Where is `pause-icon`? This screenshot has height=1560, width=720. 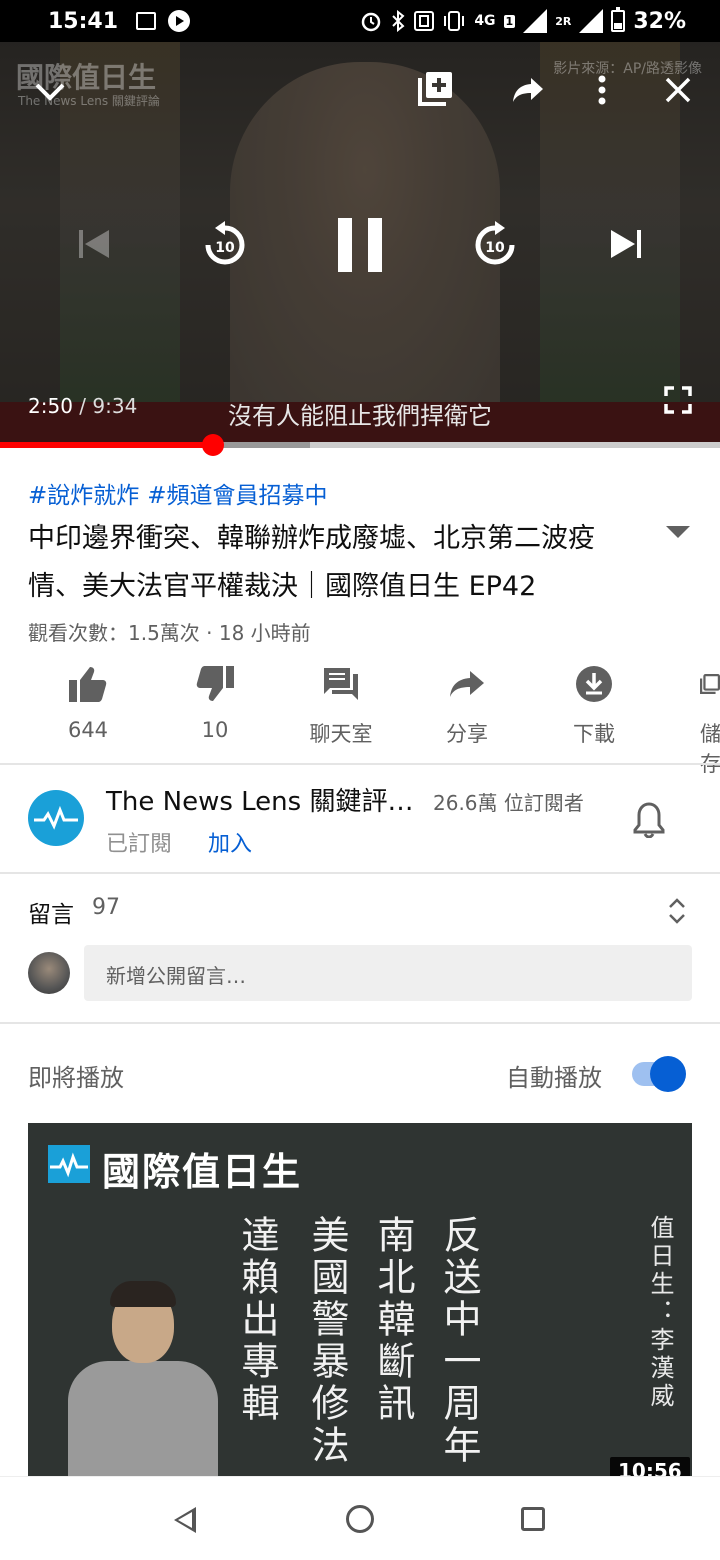
pause-icon is located at coordinates (360, 245).